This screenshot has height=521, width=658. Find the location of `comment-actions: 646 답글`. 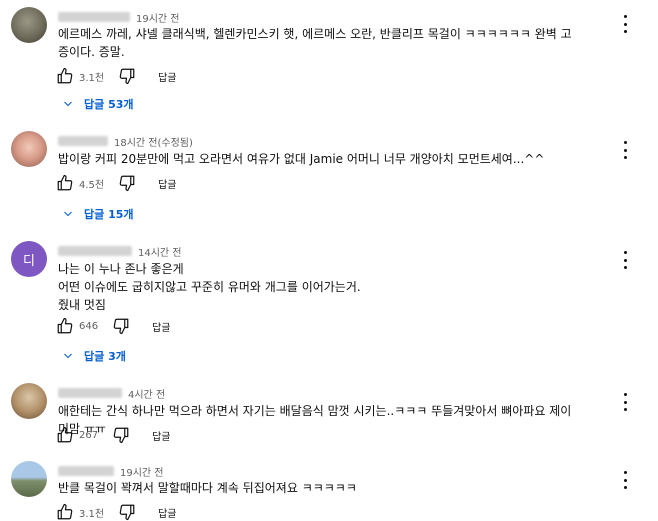

comment-actions: 646 답글 is located at coordinates (113, 326).